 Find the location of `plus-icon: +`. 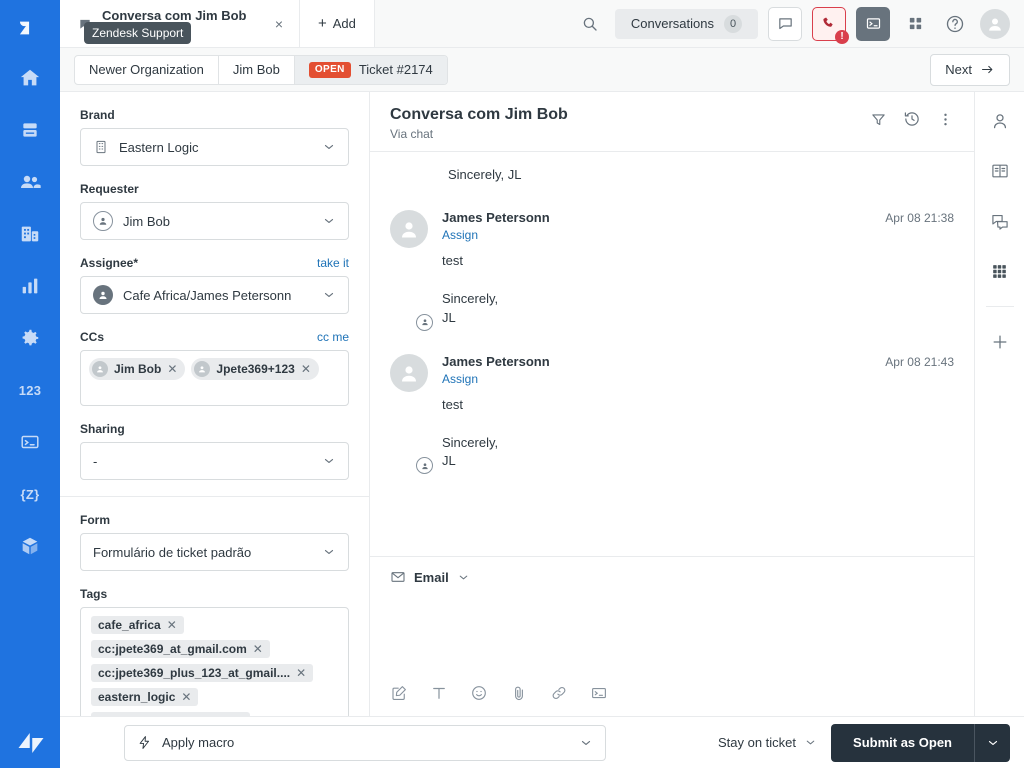

plus-icon: + is located at coordinates (322, 23).